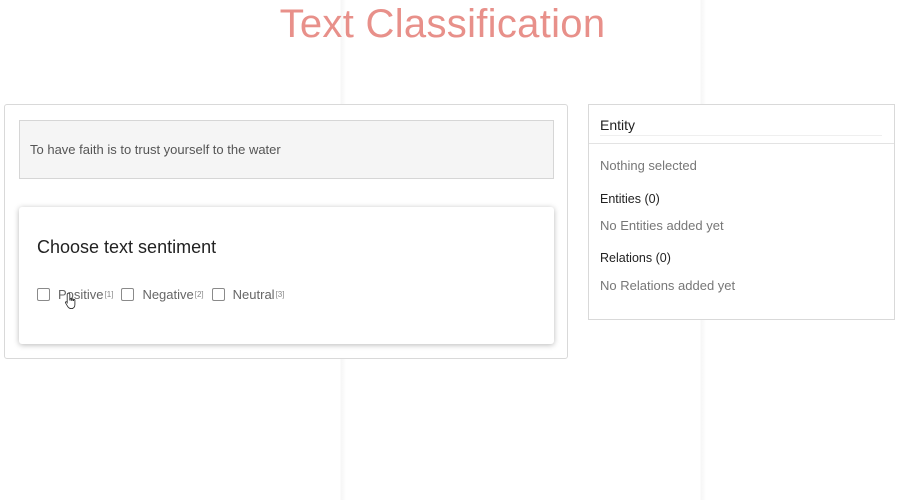 The width and height of the screenshot is (900, 500). Describe the element at coordinates (253, 294) in the screenshot. I see `option-label: Neutral` at that location.